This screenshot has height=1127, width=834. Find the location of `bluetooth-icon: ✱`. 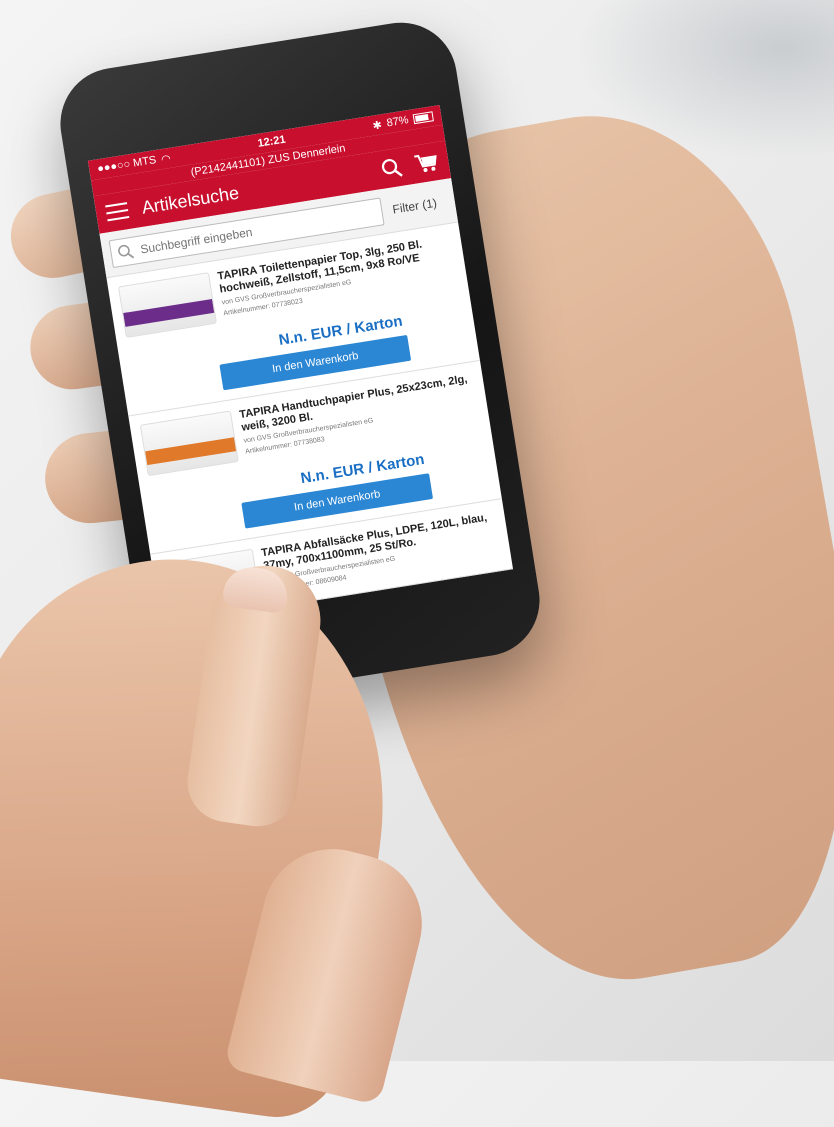

bluetooth-icon: ✱ is located at coordinates (377, 125).